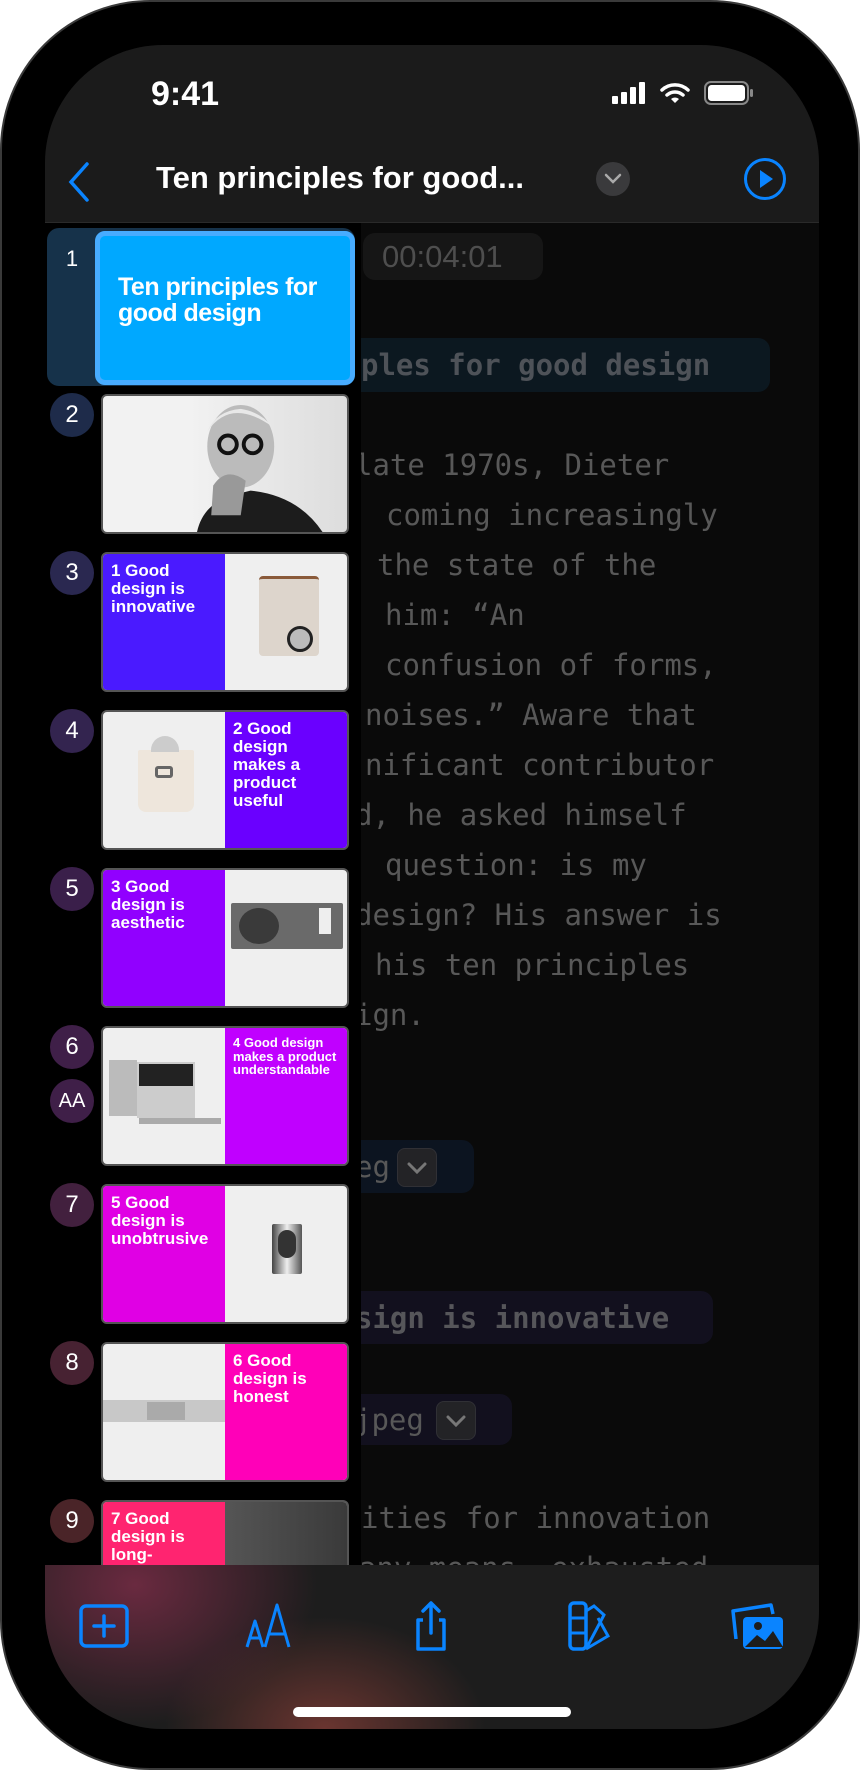 The width and height of the screenshot is (860, 1770). I want to click on photos-icon, so click(758, 1626).